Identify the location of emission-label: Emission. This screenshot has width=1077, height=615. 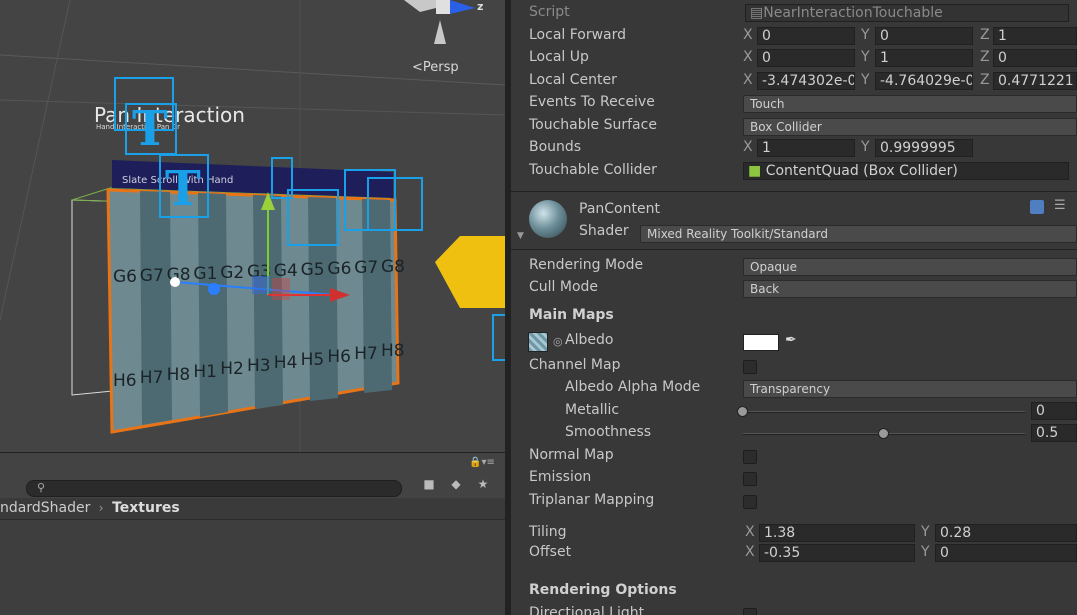
(560, 477).